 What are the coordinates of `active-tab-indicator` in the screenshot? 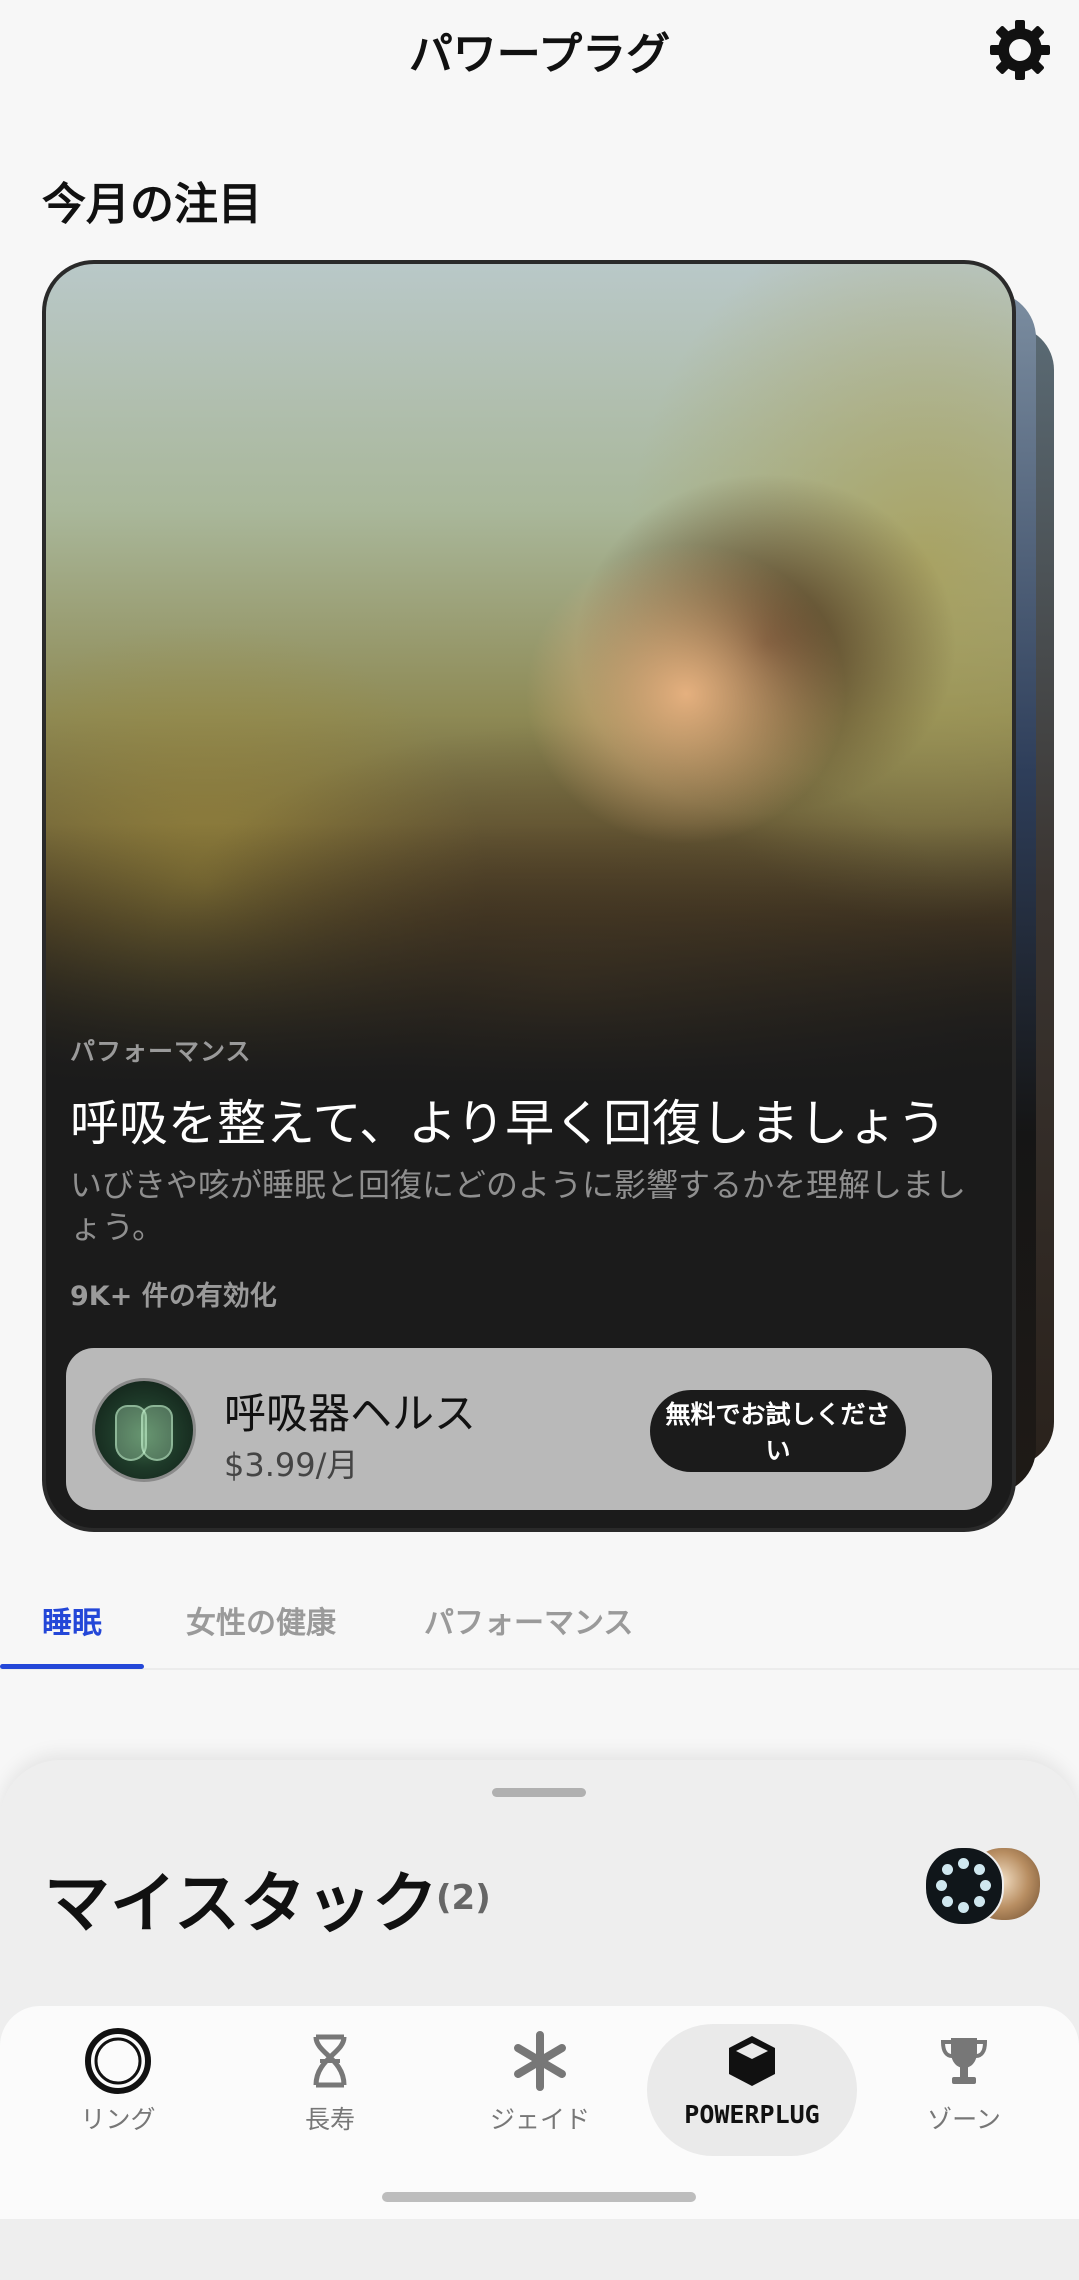 It's located at (72, 1666).